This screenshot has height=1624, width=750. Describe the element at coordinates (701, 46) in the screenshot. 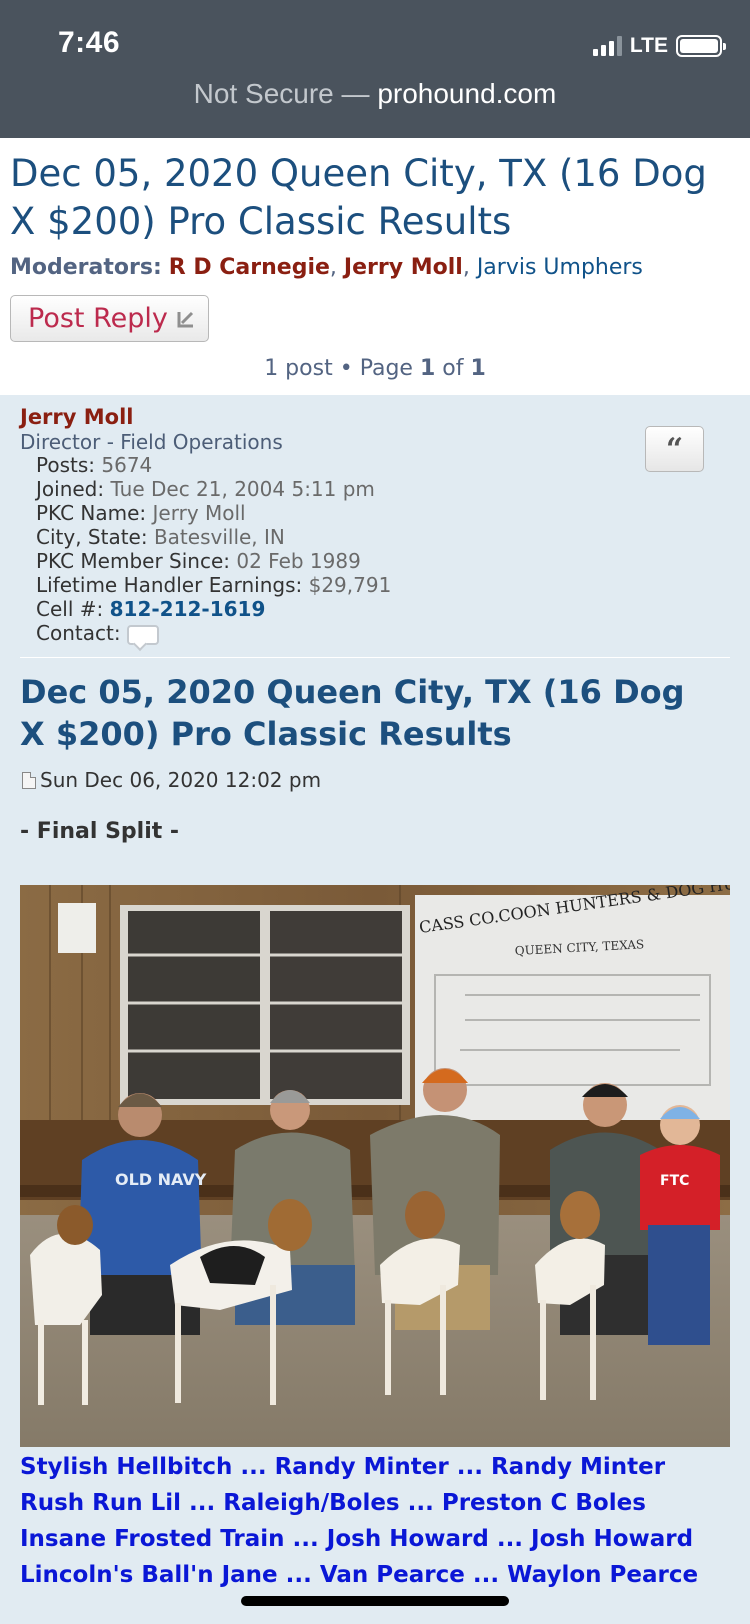

I see `battery-icon` at that location.